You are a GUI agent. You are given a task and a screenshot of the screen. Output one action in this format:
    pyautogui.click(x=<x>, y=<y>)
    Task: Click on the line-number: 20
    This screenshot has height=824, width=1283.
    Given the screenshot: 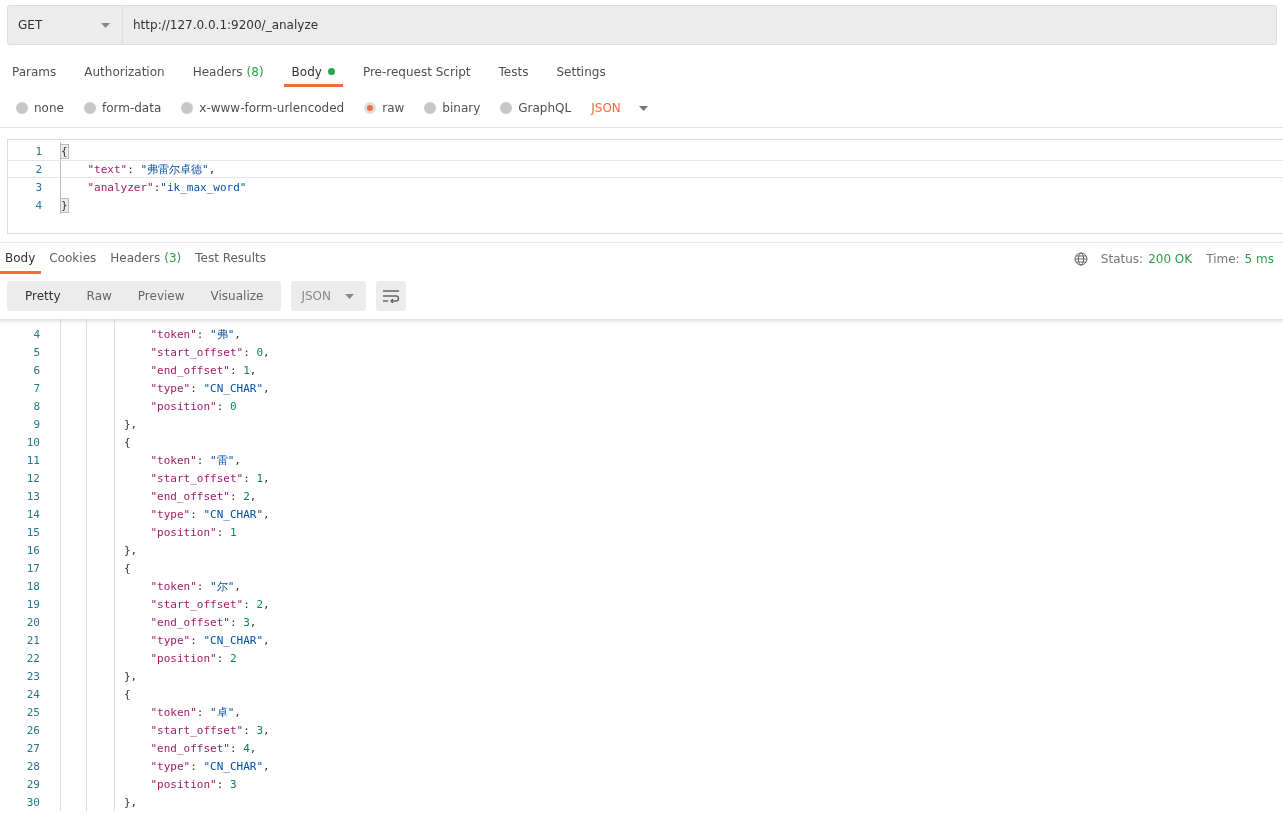 What is the action you would take?
    pyautogui.click(x=33, y=622)
    